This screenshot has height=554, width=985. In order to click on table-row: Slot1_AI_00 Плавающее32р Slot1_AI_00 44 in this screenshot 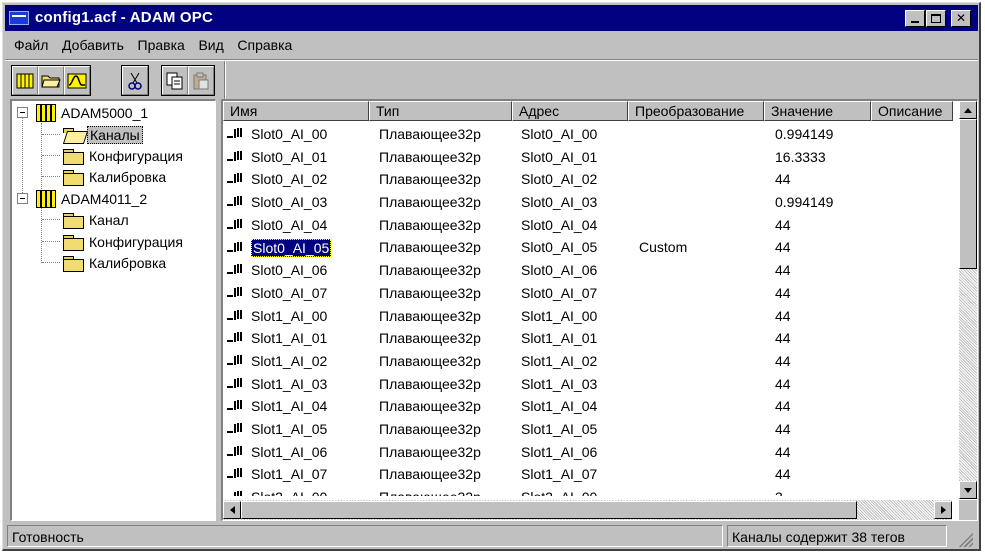, I will do `click(587, 316)`.